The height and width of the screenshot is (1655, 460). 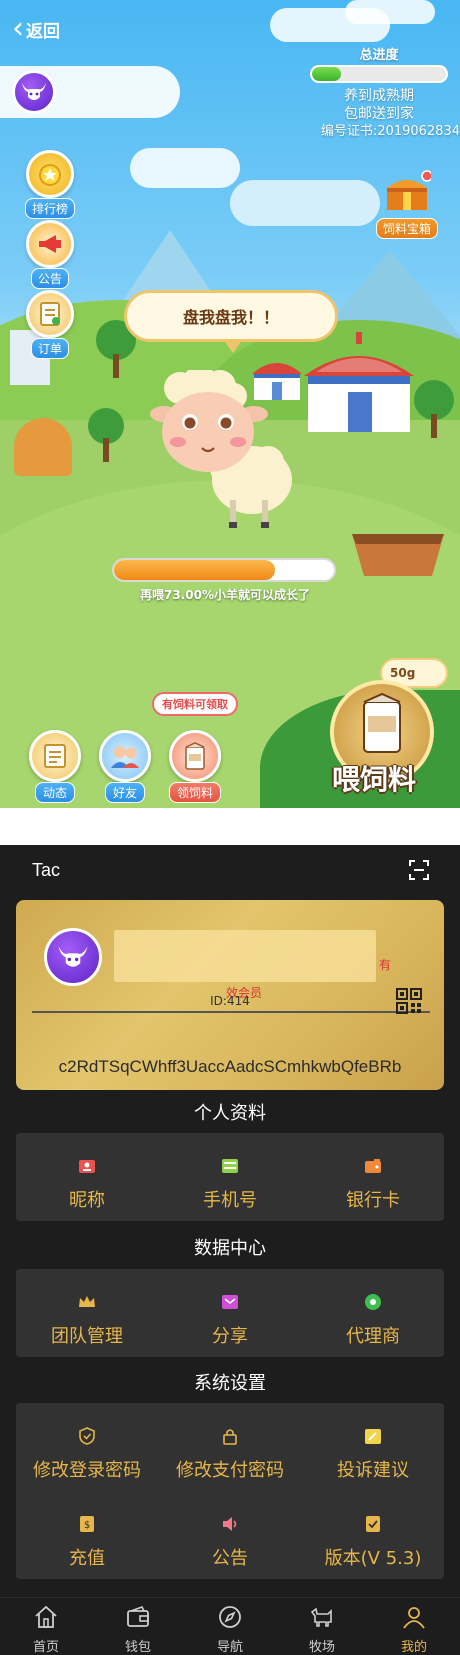 What do you see at coordinates (321, 1617) in the screenshot?
I see `ranch-icon` at bounding box center [321, 1617].